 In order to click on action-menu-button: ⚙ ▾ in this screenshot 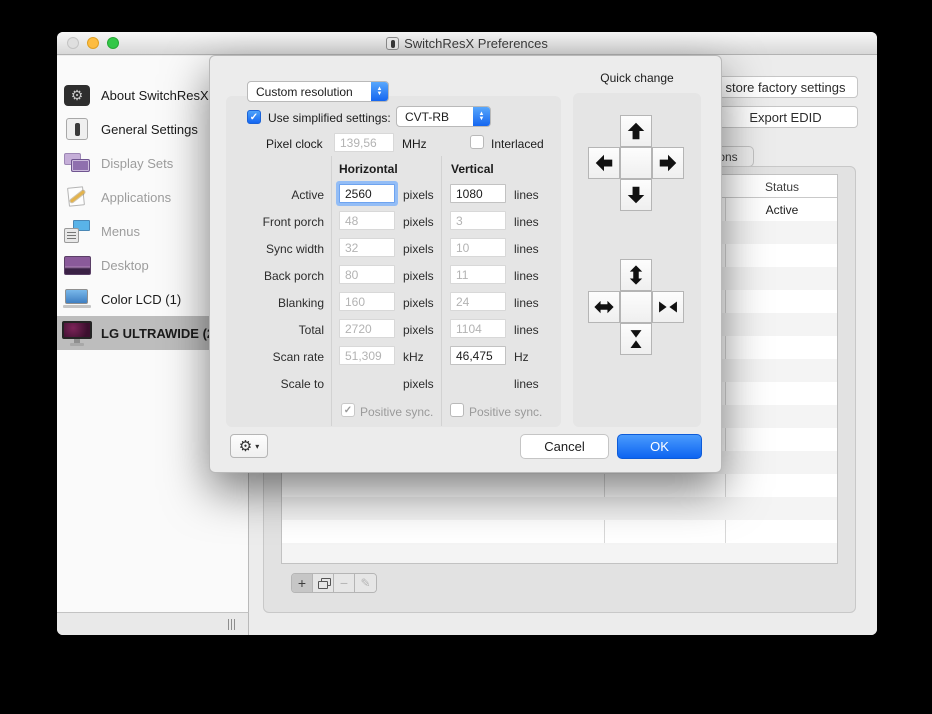, I will do `click(249, 446)`.